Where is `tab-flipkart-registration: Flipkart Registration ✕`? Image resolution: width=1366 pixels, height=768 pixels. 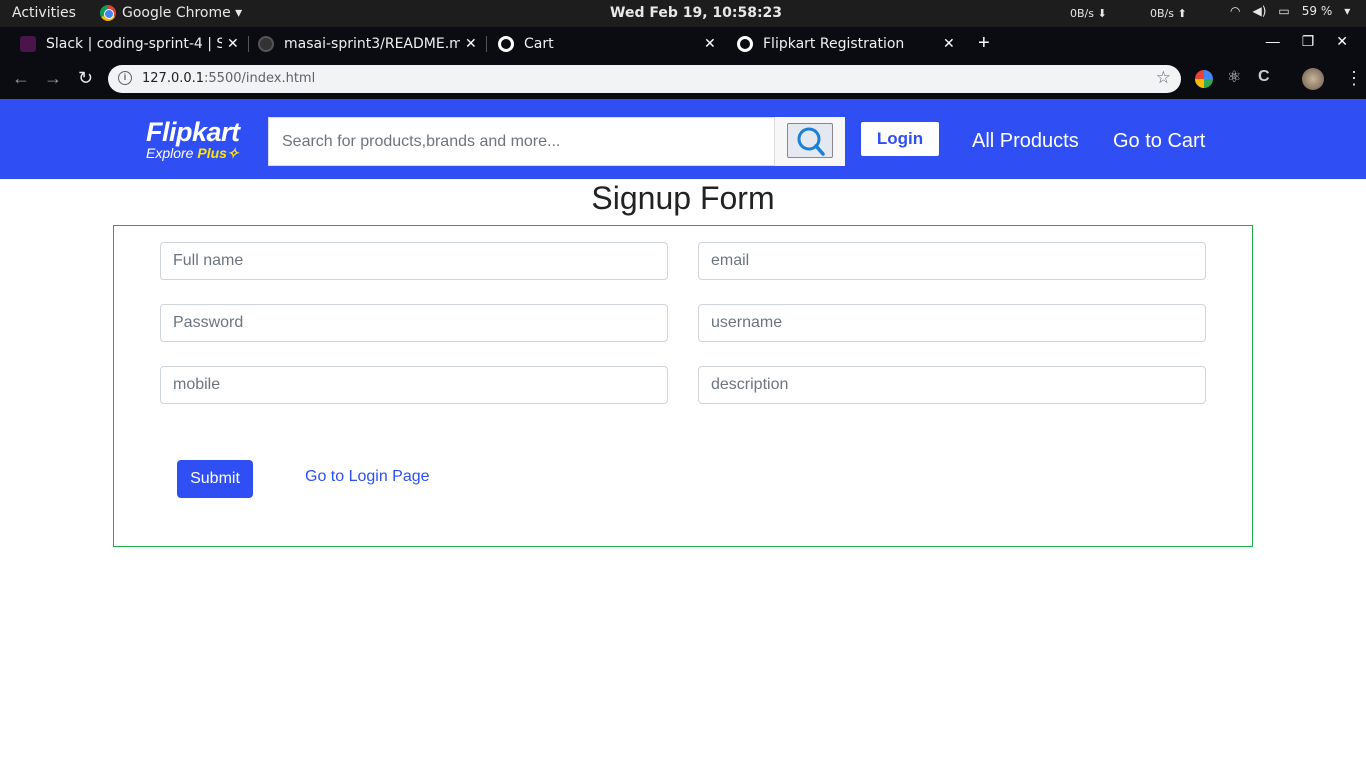
tab-flipkart-registration: Flipkart Registration ✕ is located at coordinates (849, 44).